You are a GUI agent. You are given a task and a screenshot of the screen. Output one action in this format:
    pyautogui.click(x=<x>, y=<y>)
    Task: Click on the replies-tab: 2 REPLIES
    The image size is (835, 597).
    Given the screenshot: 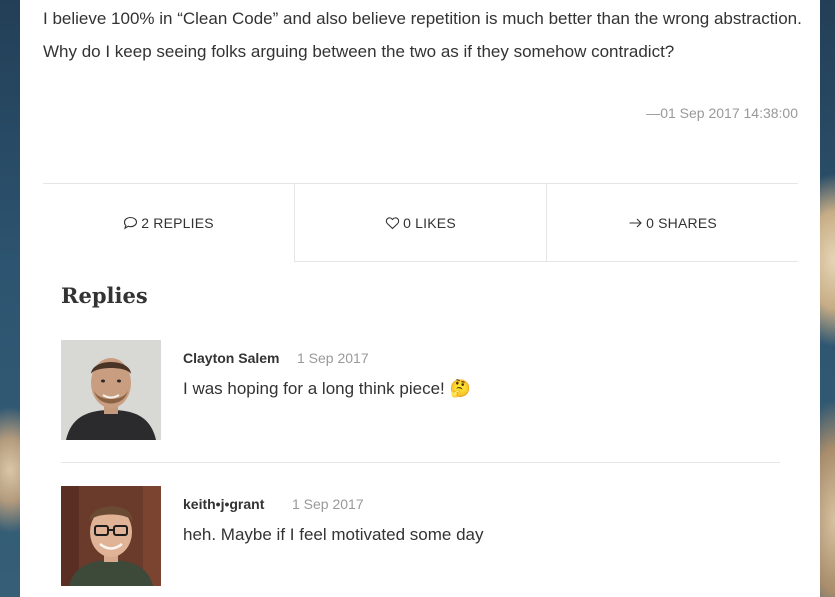 What is the action you would take?
    pyautogui.click(x=168, y=223)
    